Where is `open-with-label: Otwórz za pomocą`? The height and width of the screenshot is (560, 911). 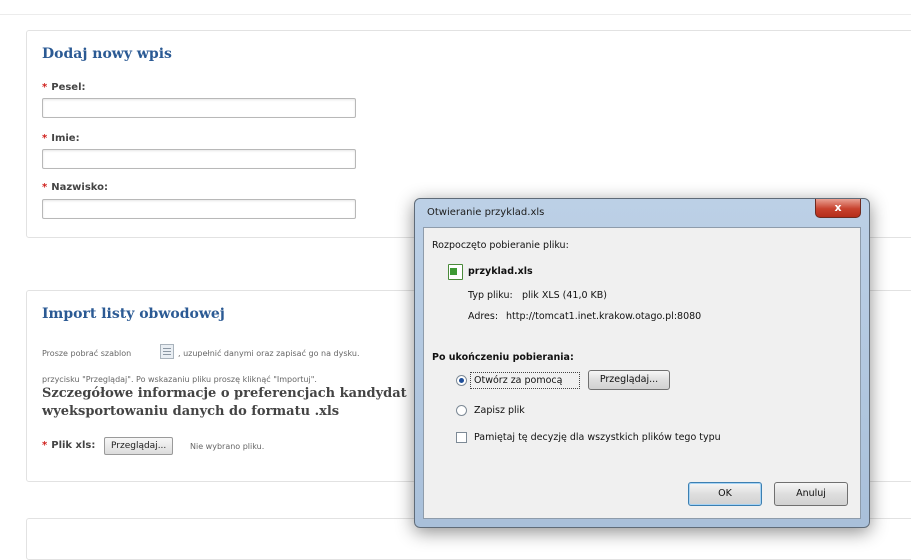 open-with-label: Otwórz za pomocą is located at coordinates (518, 380).